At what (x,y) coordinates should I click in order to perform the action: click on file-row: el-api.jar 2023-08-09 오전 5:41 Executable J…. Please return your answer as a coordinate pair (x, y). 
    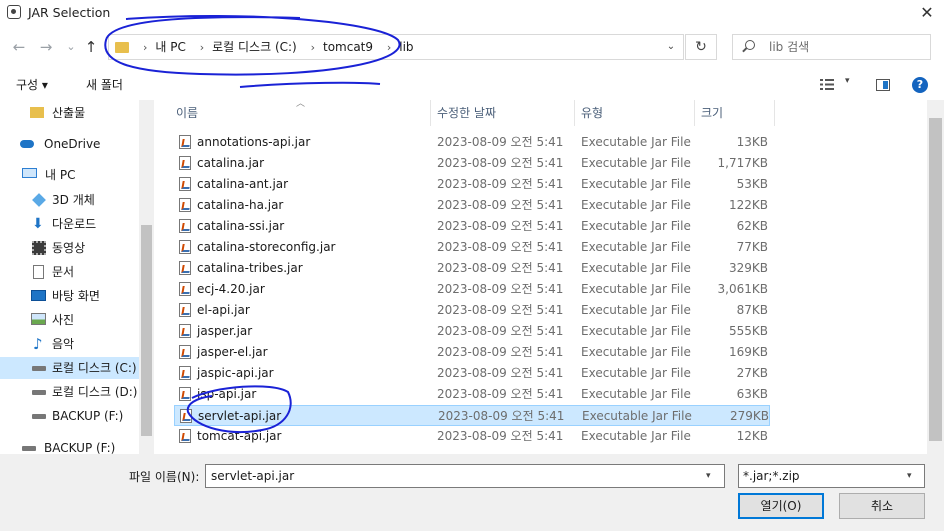
    Looking at the image, I should click on (472, 310).